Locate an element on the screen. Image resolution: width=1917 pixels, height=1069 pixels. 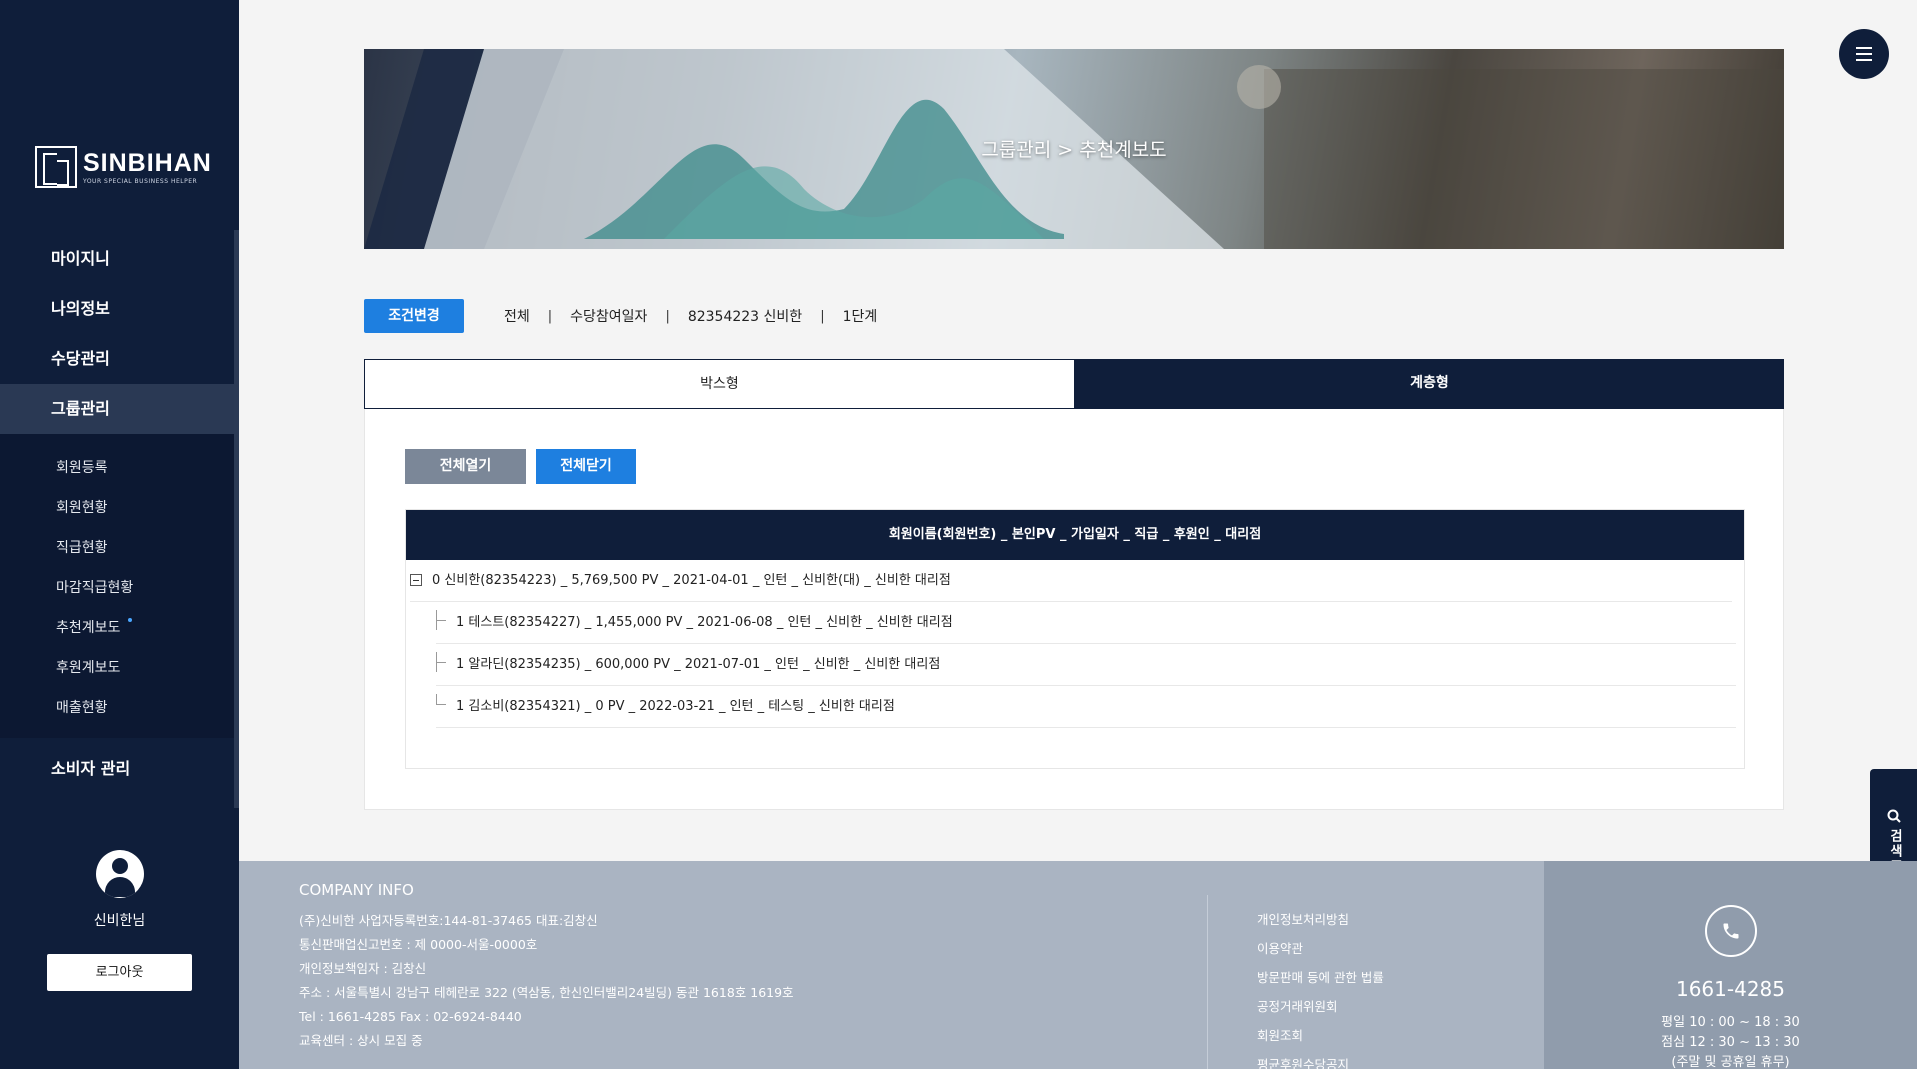
phone-icon is located at coordinates (1730, 931).